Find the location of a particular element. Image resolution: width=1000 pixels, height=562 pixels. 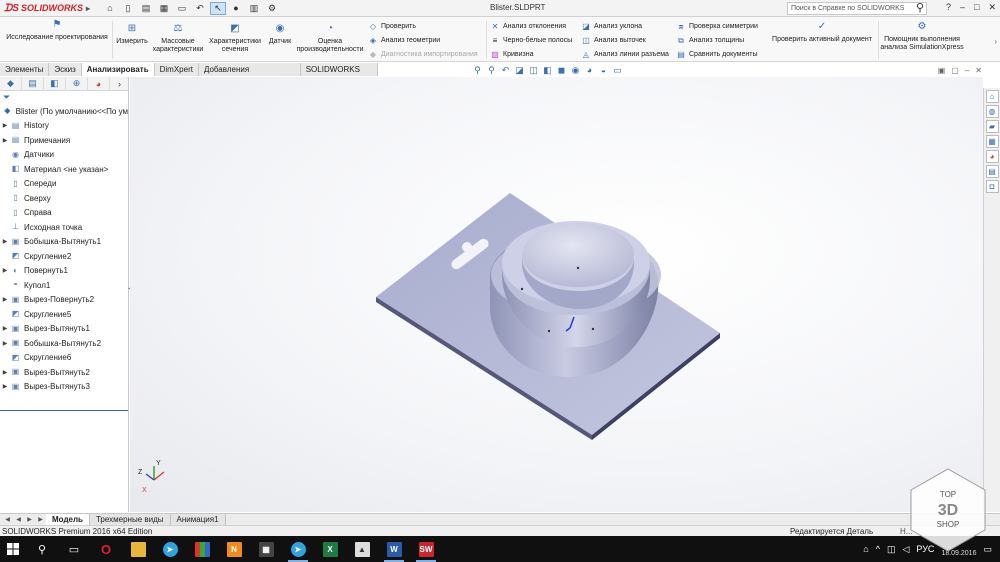

dynamic-annotation-icon: ◫ is located at coordinates (533, 70).